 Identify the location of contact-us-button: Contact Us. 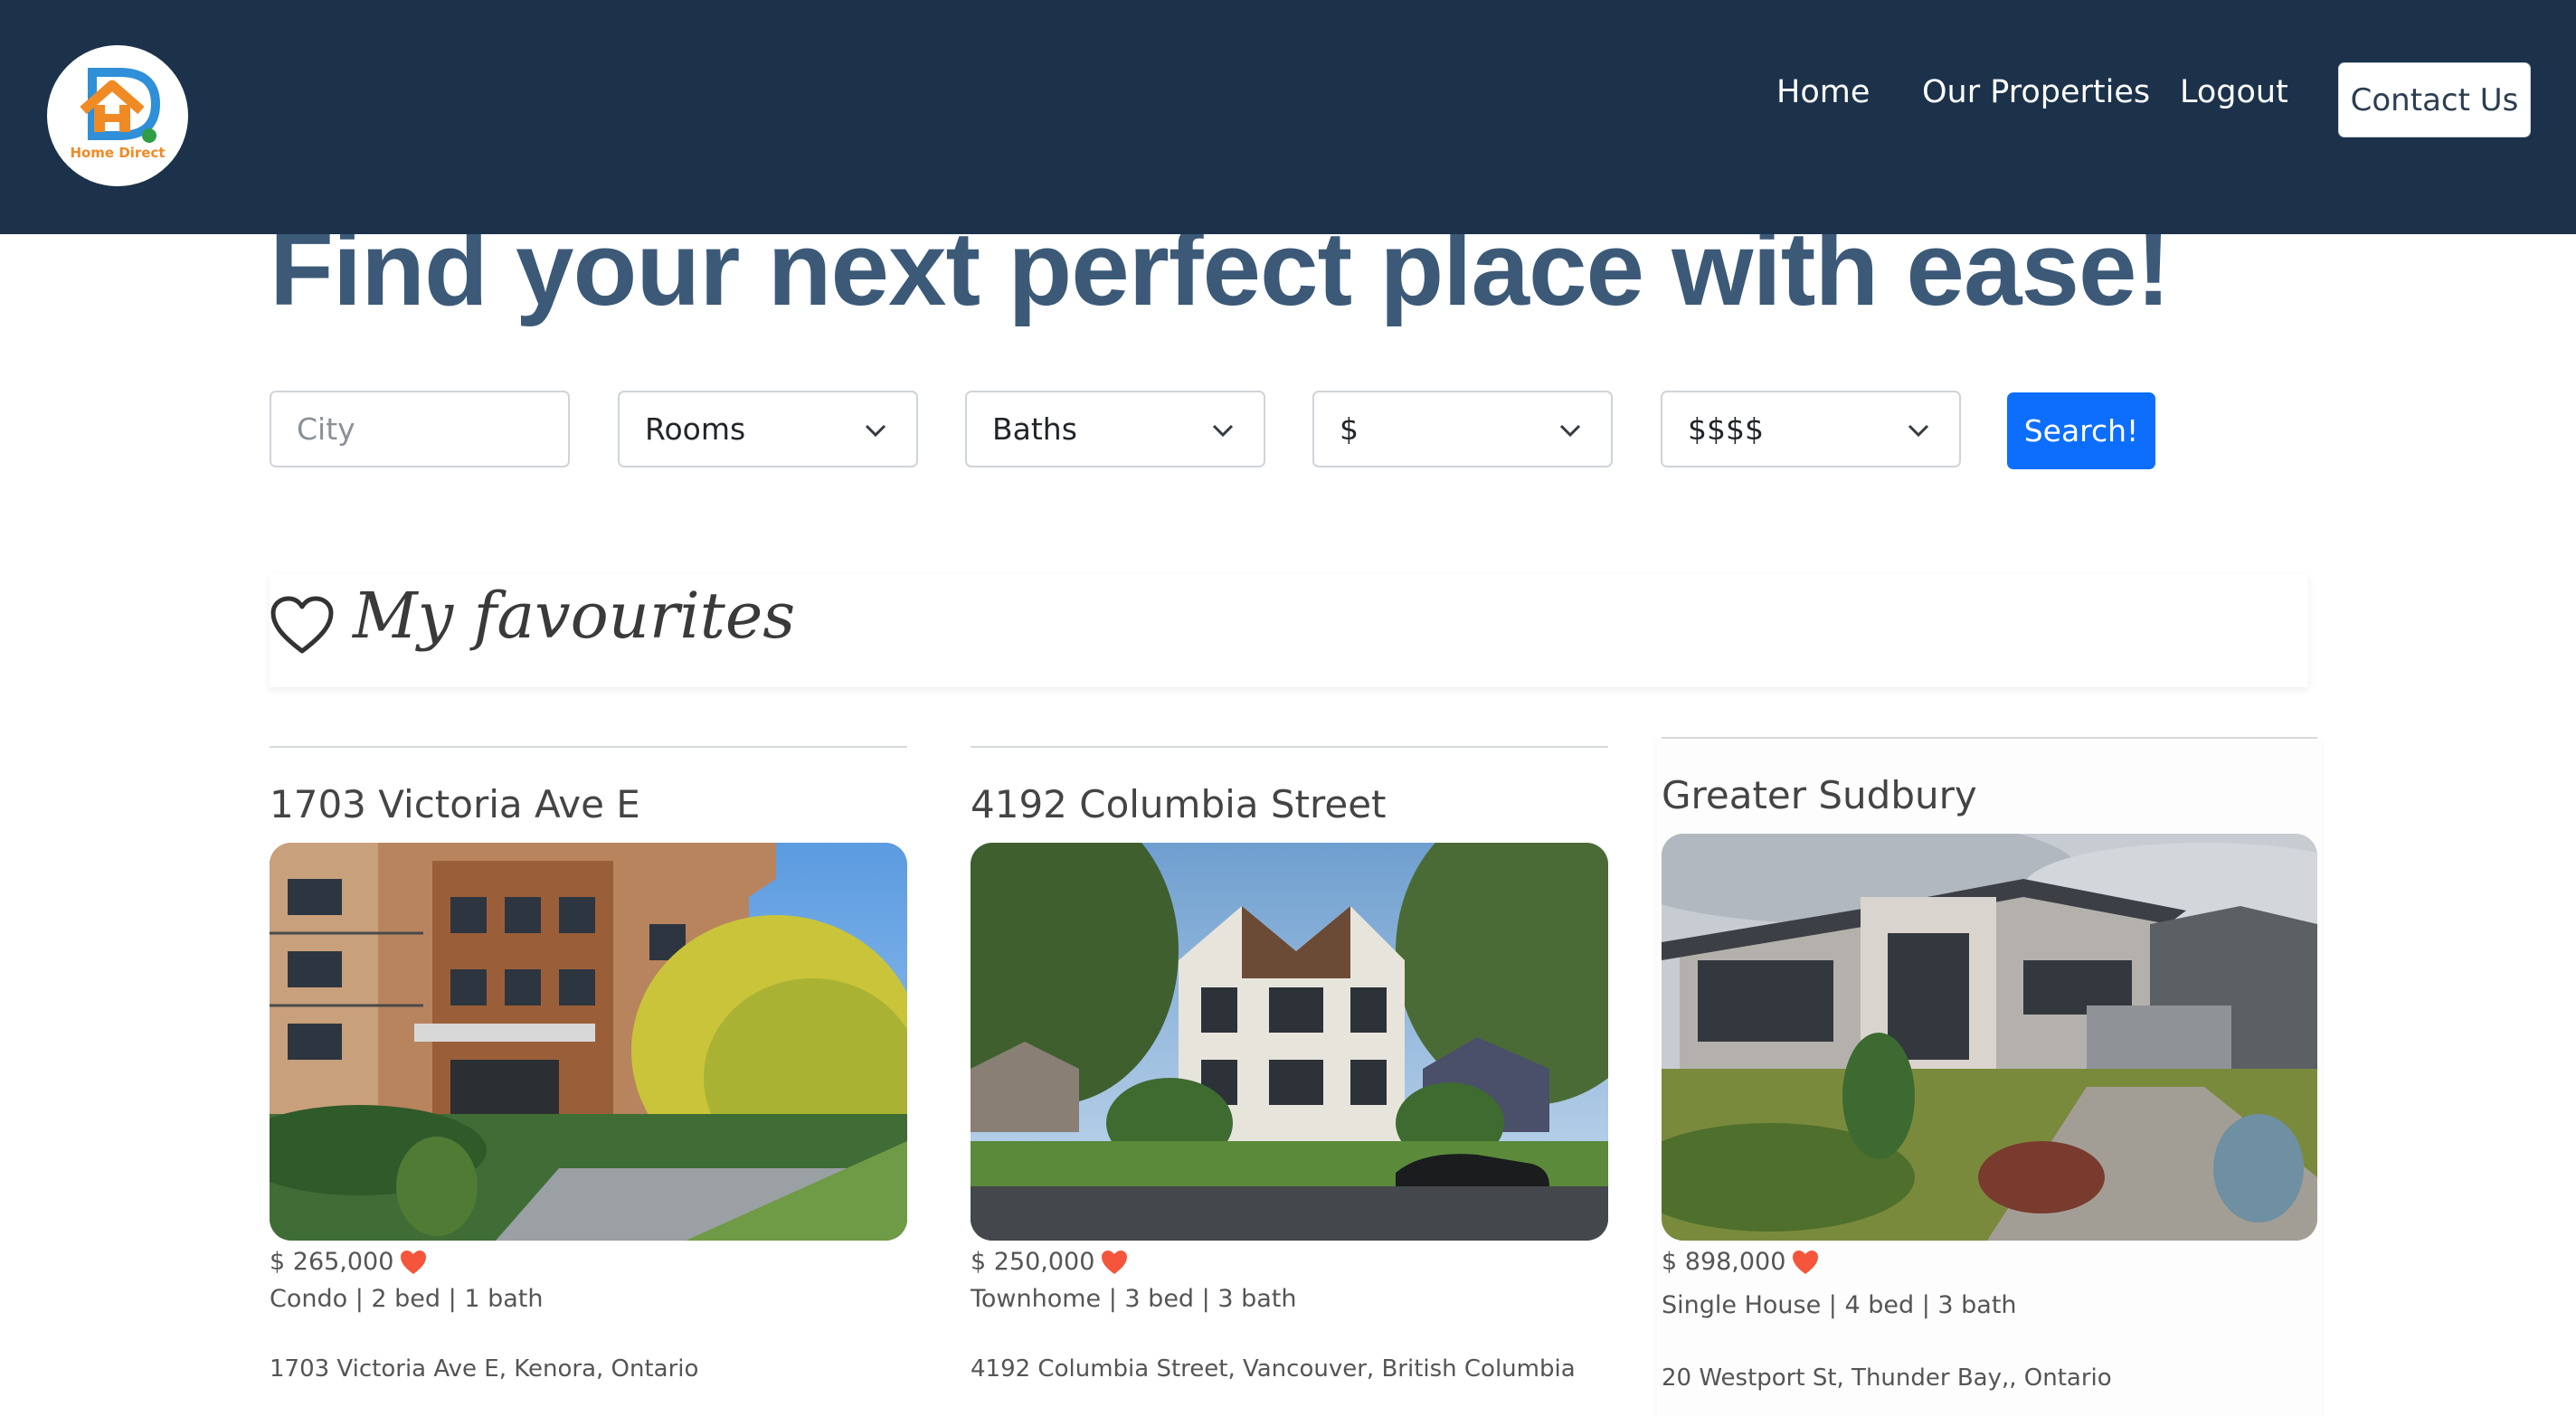
(2435, 99).